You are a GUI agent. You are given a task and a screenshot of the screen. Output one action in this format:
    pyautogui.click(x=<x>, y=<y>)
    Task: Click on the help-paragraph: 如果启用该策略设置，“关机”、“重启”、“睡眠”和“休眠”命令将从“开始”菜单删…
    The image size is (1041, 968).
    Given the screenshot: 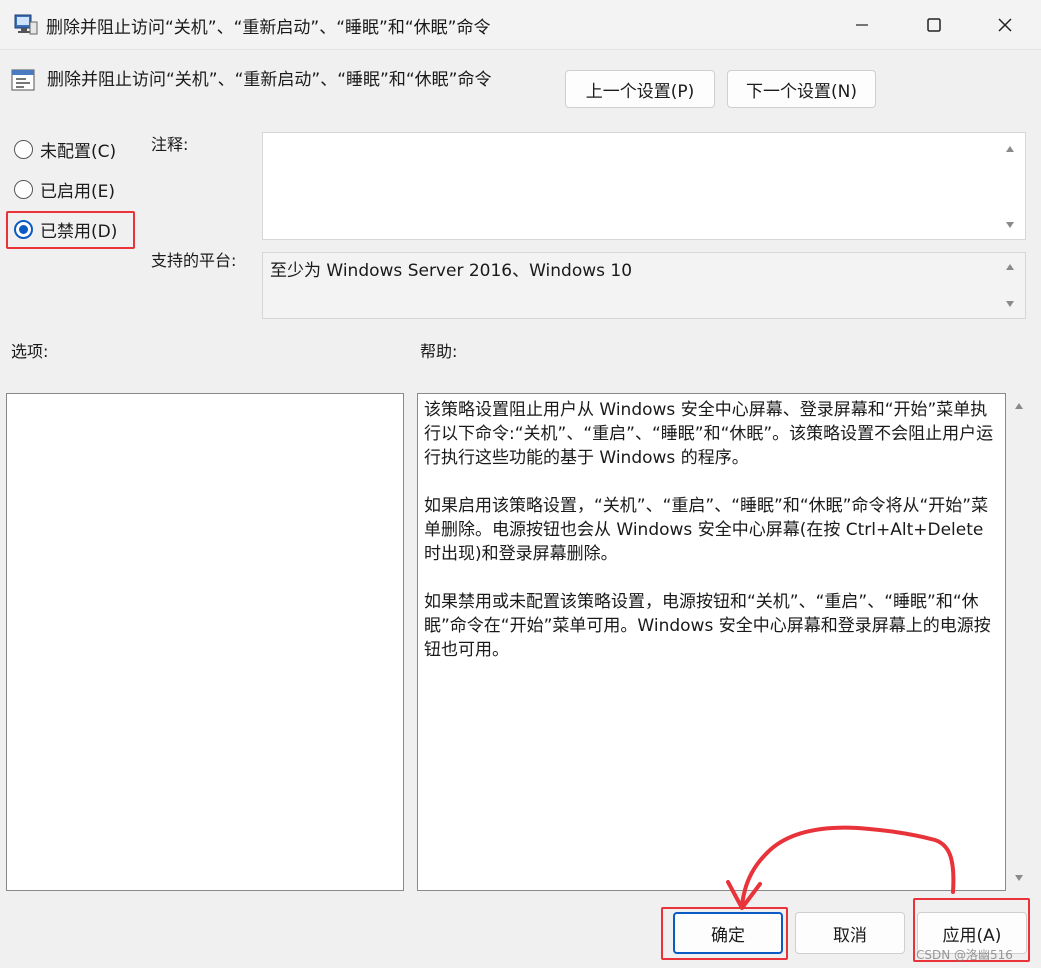 What is the action you would take?
    pyautogui.click(x=706, y=530)
    